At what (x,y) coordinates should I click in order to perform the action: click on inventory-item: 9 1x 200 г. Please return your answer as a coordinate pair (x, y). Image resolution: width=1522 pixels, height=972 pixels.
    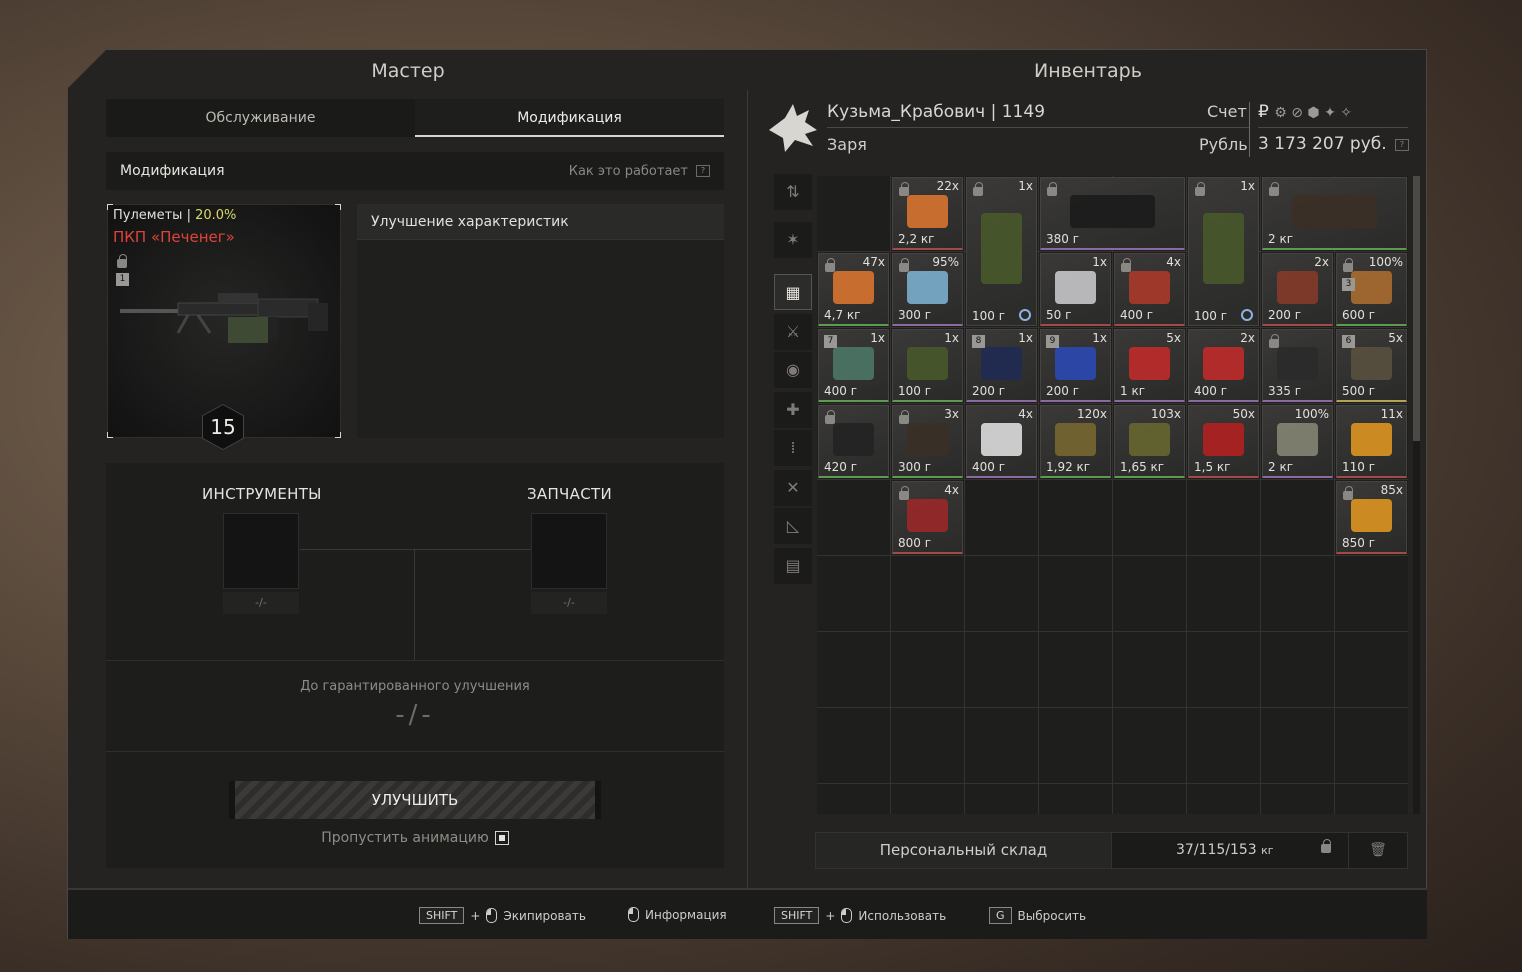
    Looking at the image, I should click on (1075, 365).